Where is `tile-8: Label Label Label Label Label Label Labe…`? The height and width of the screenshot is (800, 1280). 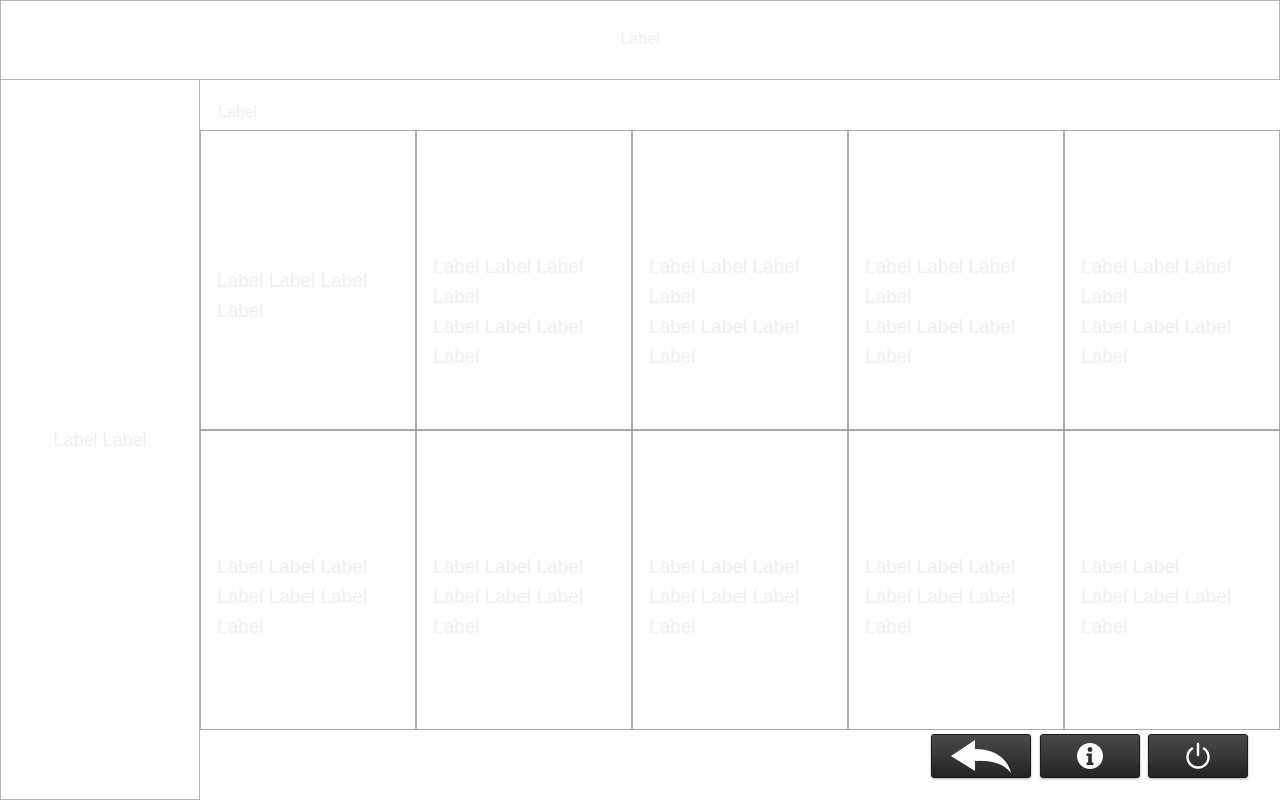 tile-8: Label Label Label Label Label Label Labe… is located at coordinates (740, 580).